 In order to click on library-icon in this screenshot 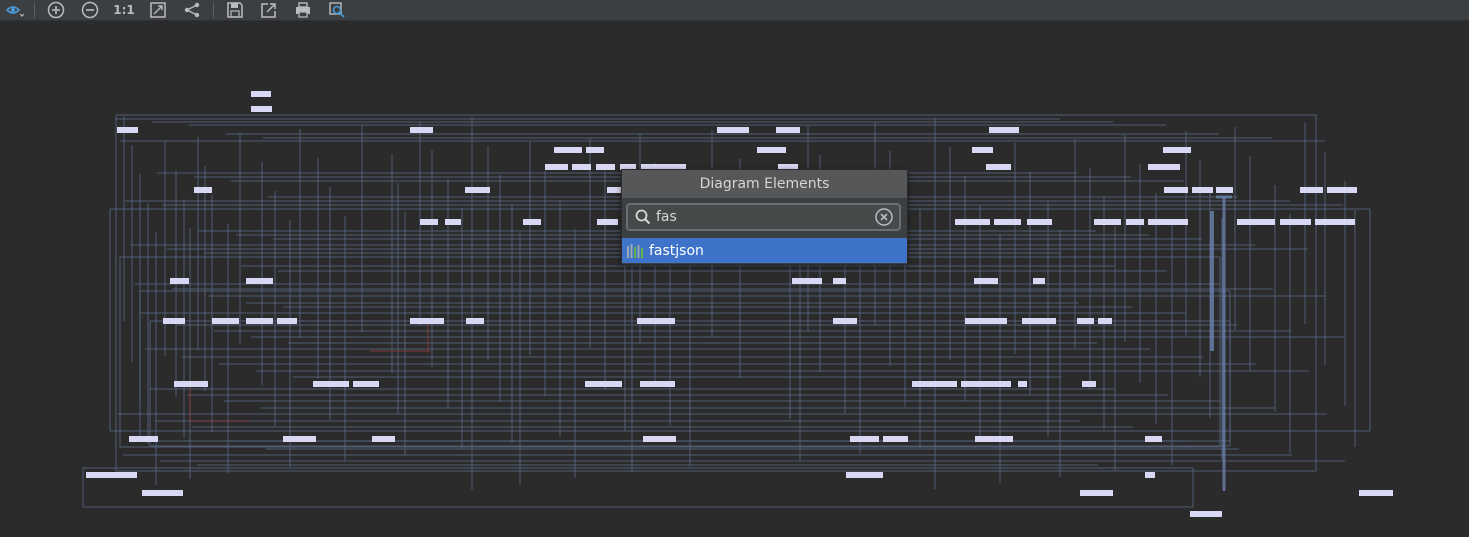, I will do `click(637, 251)`.